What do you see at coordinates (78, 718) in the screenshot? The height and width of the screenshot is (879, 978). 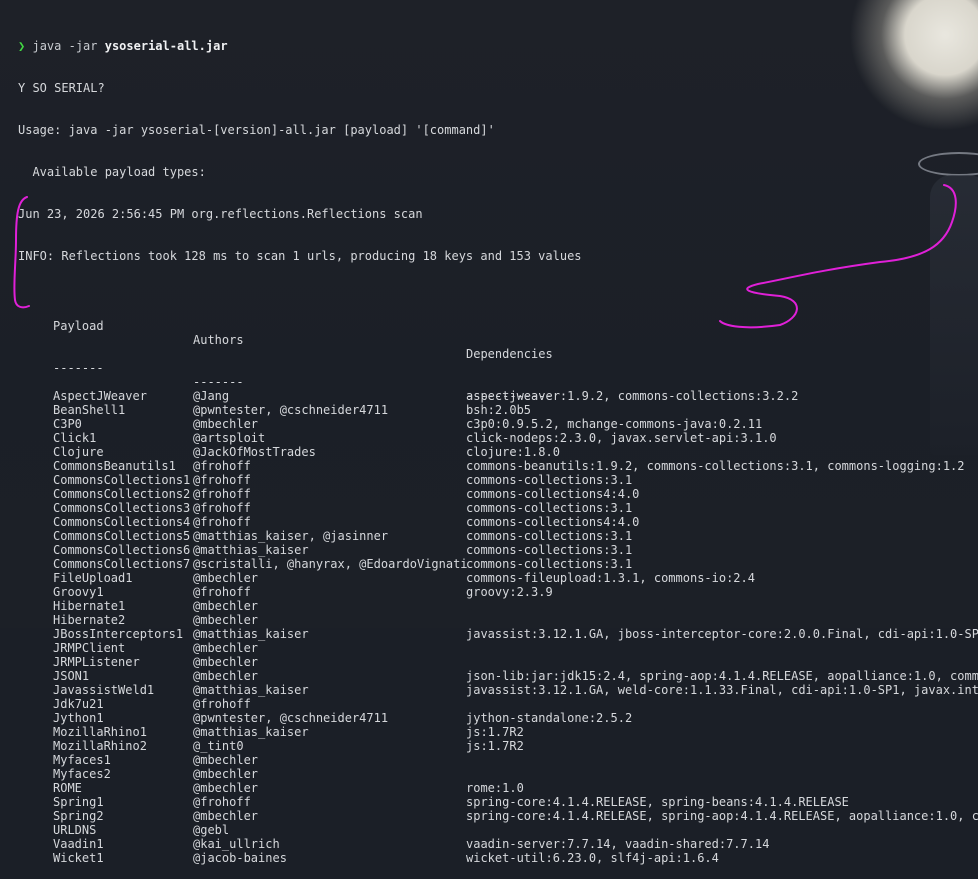 I see `payload-name: Jython1` at bounding box center [78, 718].